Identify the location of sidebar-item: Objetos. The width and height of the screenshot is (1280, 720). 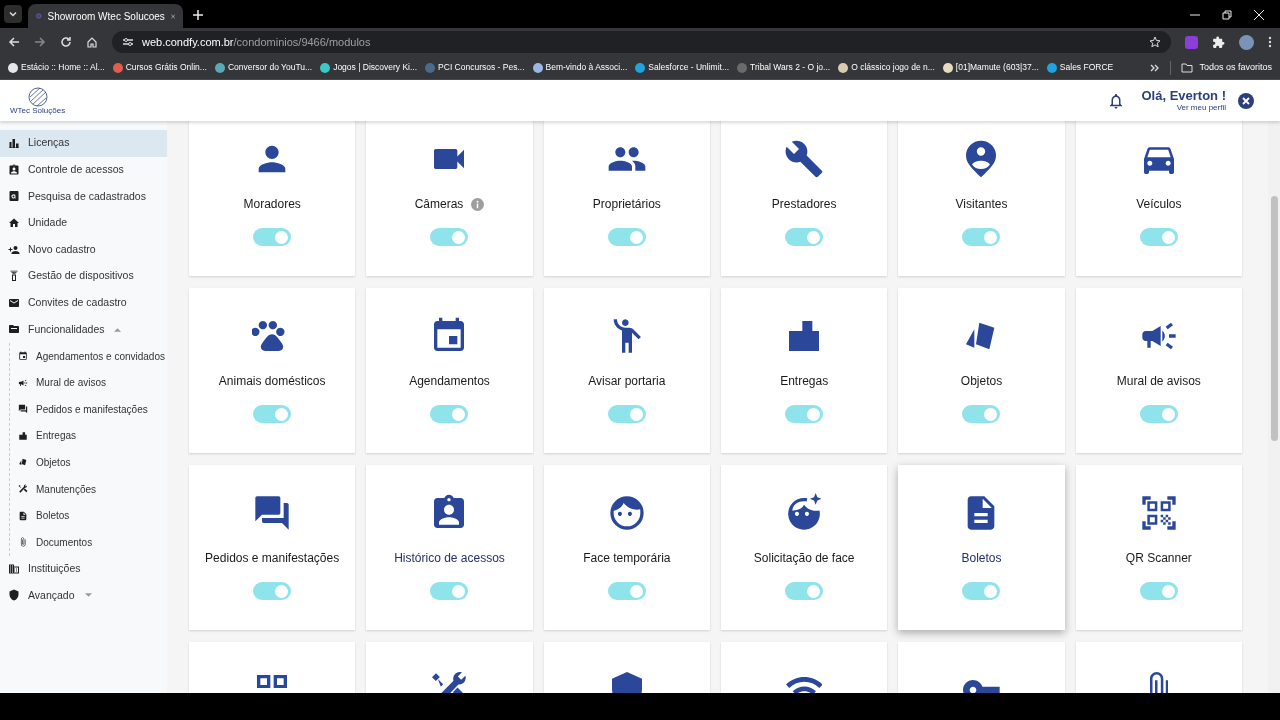
(88, 462).